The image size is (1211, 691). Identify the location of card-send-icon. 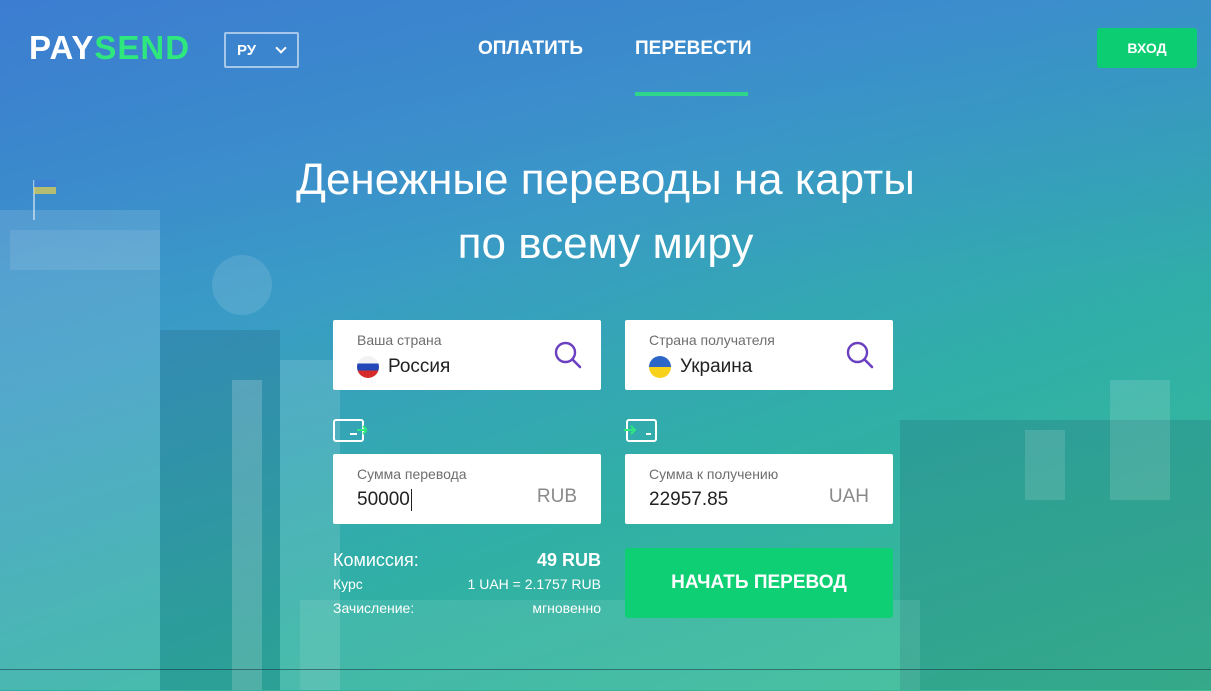
(350, 430).